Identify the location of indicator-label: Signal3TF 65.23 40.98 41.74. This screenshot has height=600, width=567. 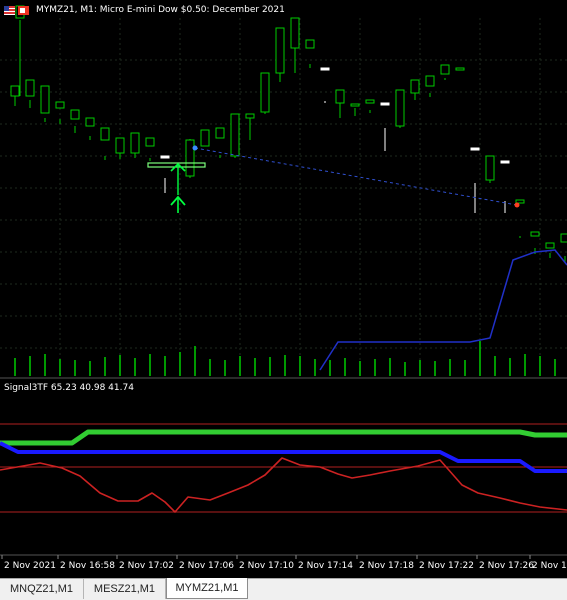
(69, 388).